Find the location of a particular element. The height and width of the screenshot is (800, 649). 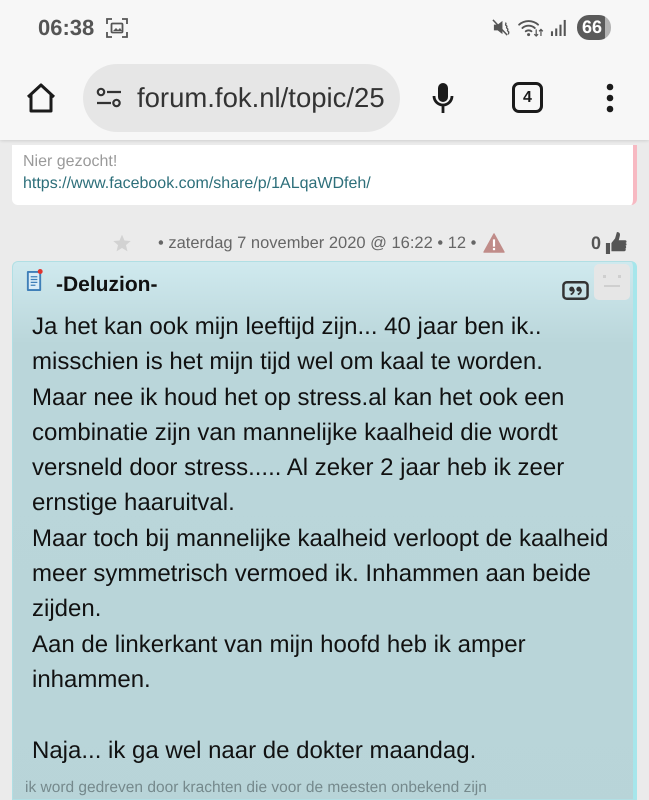

microphone-icon is located at coordinates (443, 98).